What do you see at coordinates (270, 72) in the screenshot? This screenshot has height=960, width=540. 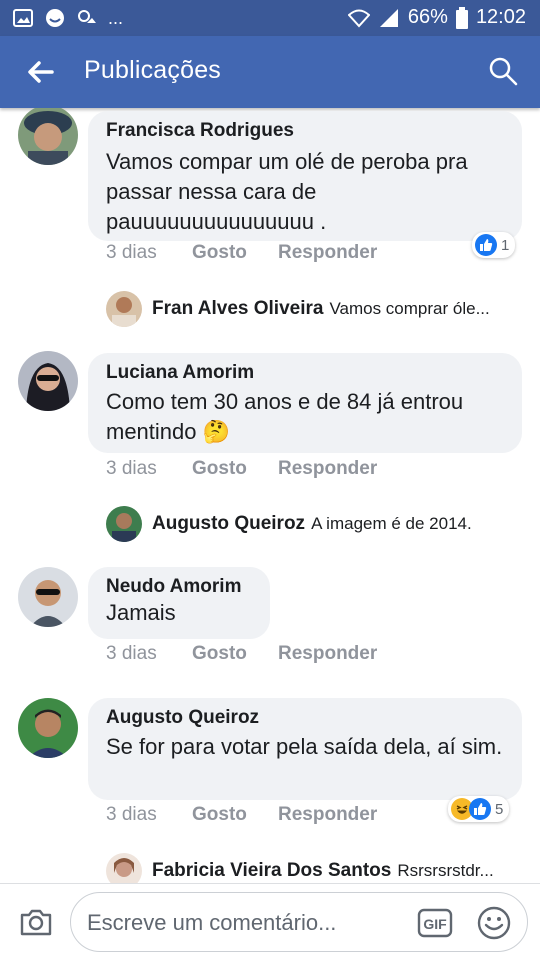 I see `app-bar: Publicações` at bounding box center [270, 72].